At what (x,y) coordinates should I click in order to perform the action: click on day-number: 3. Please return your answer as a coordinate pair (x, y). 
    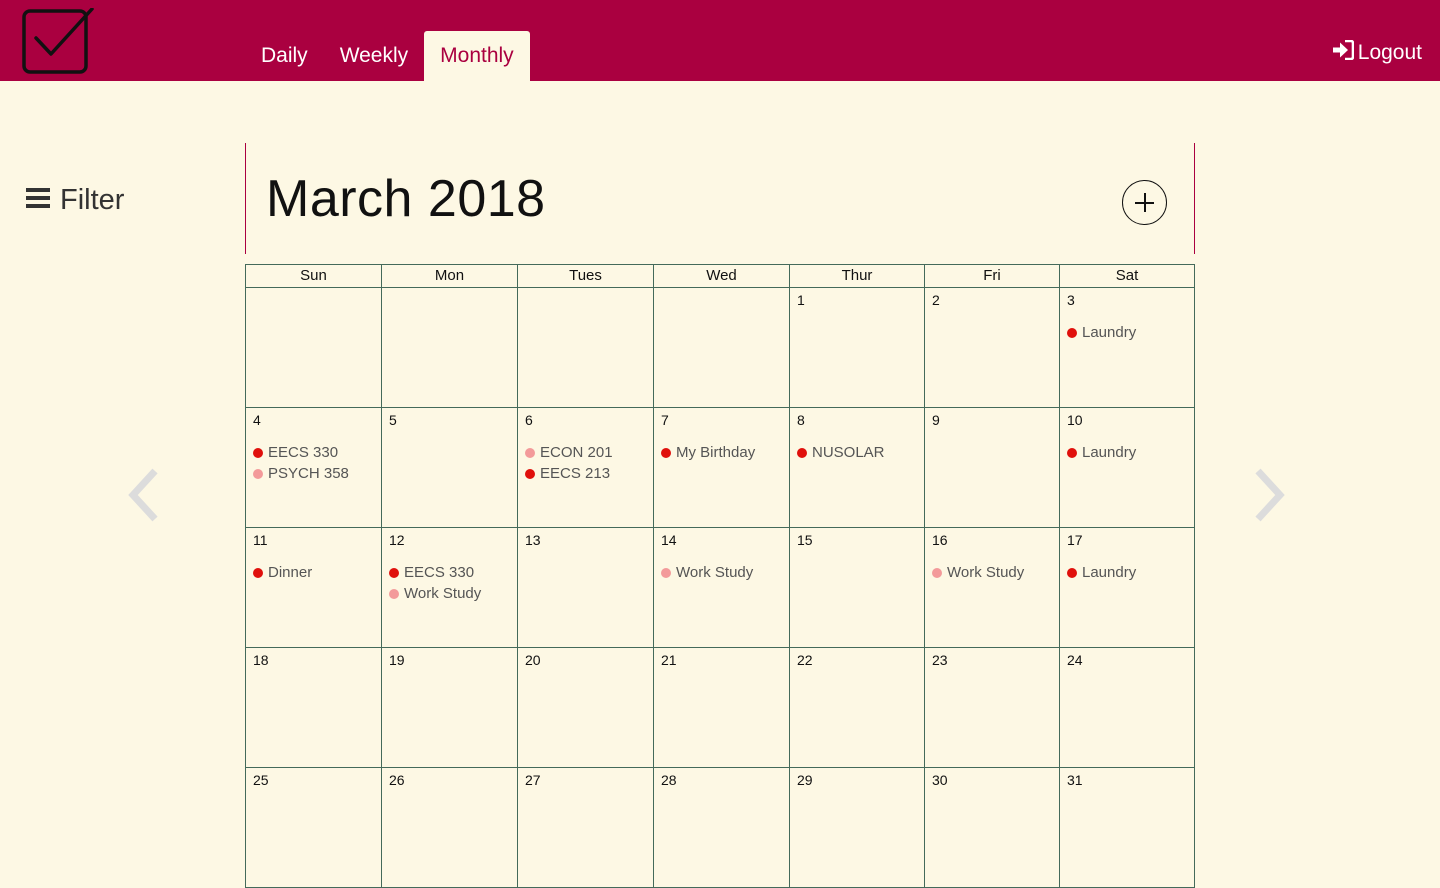
    Looking at the image, I should click on (1071, 300).